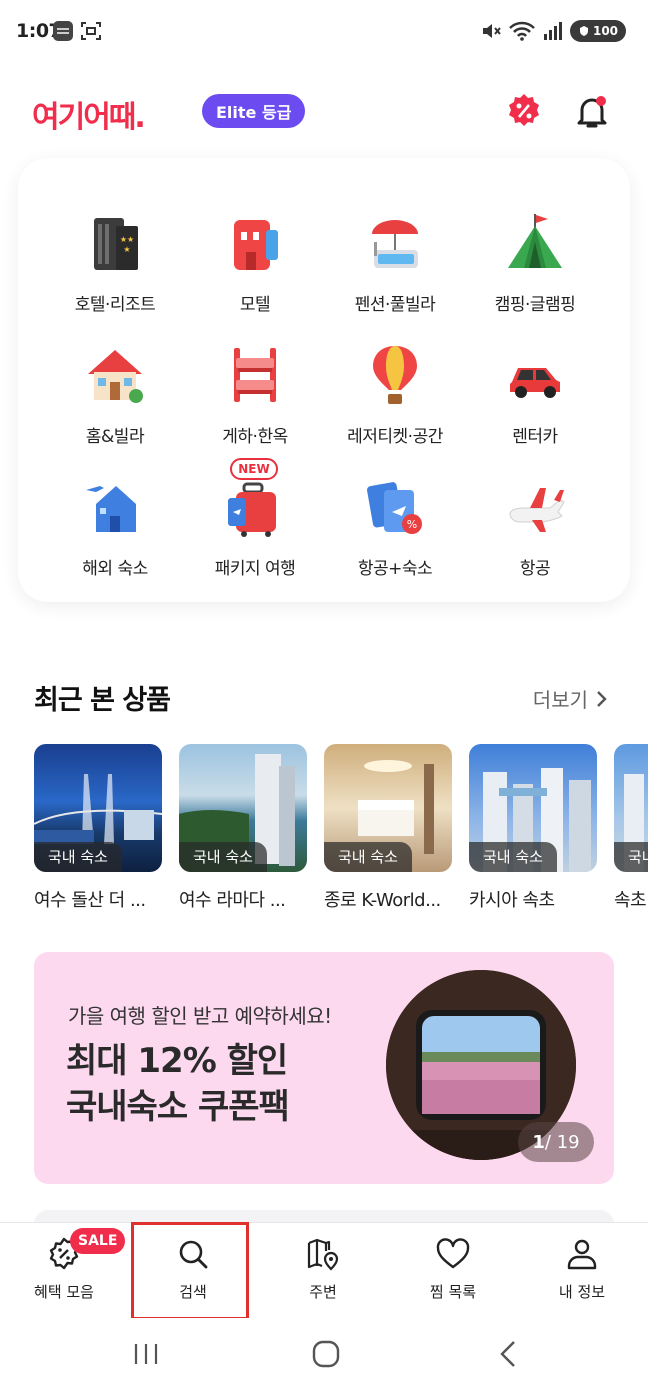 The width and height of the screenshot is (648, 1390). I want to click on nav-label: 주변, so click(323, 1292).